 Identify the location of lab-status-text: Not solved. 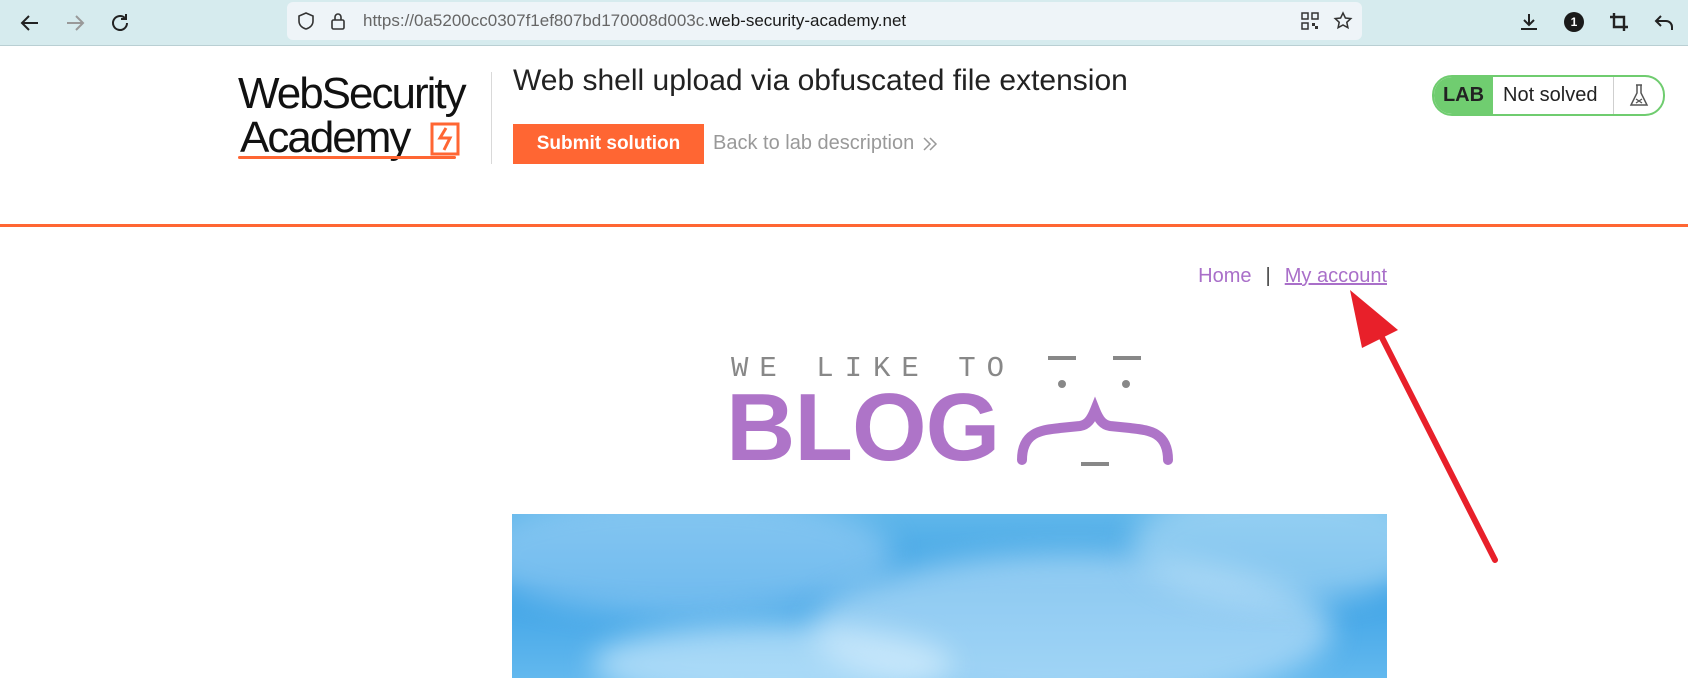
(1553, 95).